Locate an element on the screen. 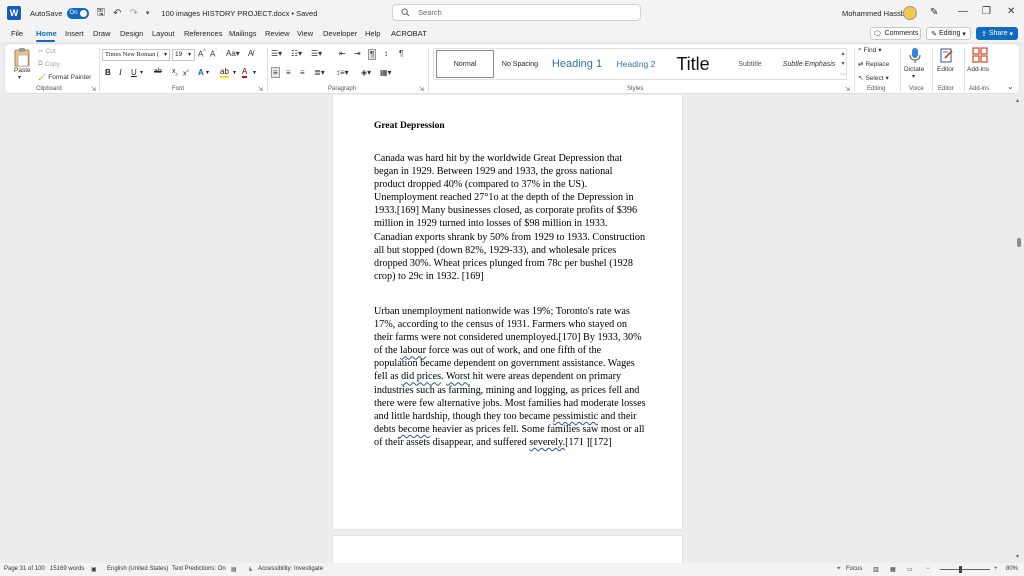 This screenshot has width=1024, height=576. collapse-ribbon-icon: ⌄ is located at coordinates (1010, 86).